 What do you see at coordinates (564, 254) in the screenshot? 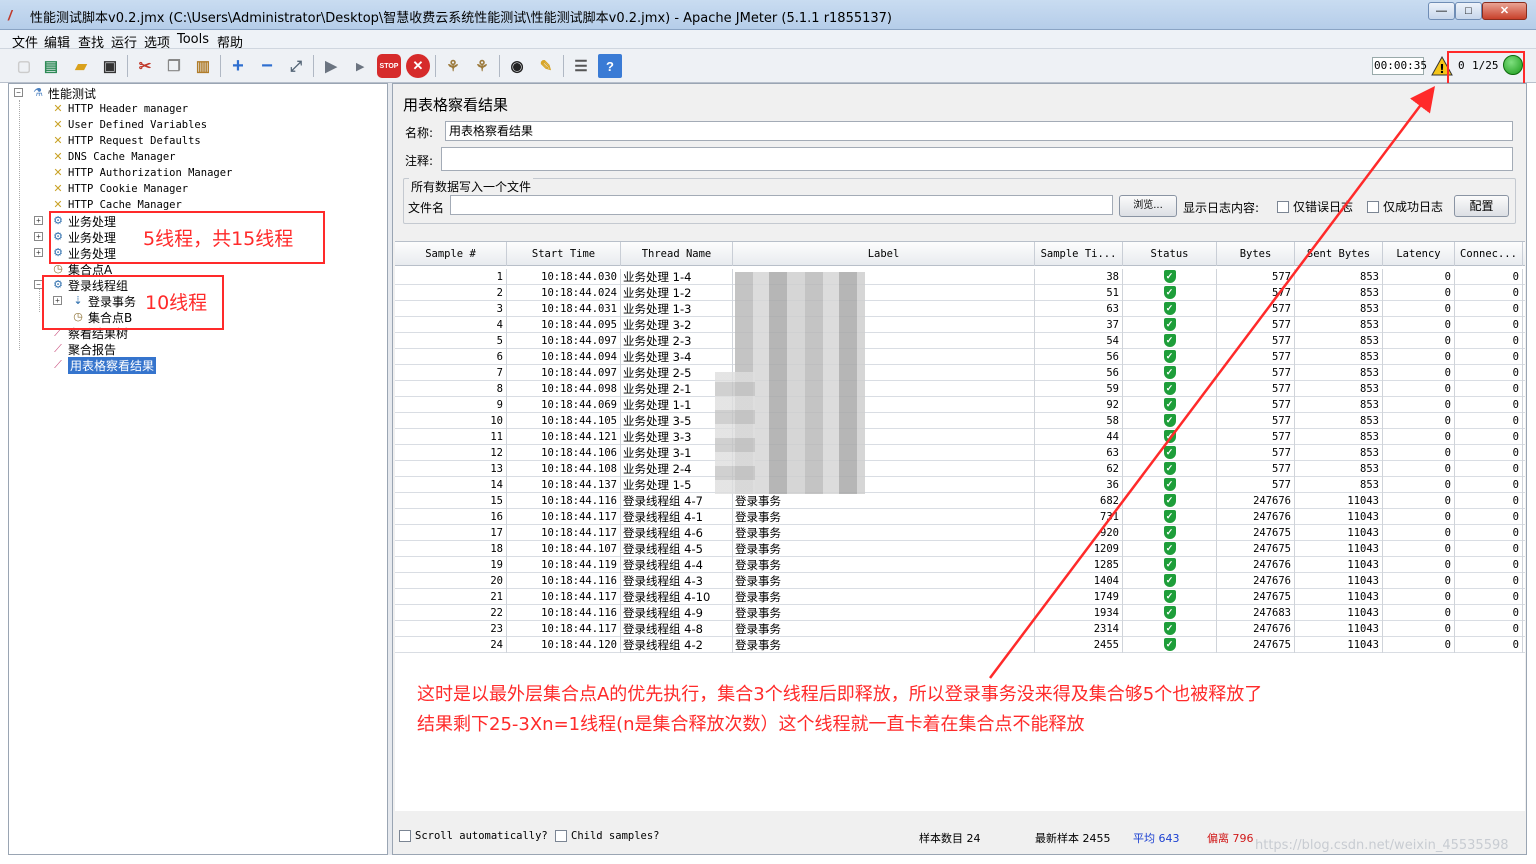
I see `column-header: Start Time` at bounding box center [564, 254].